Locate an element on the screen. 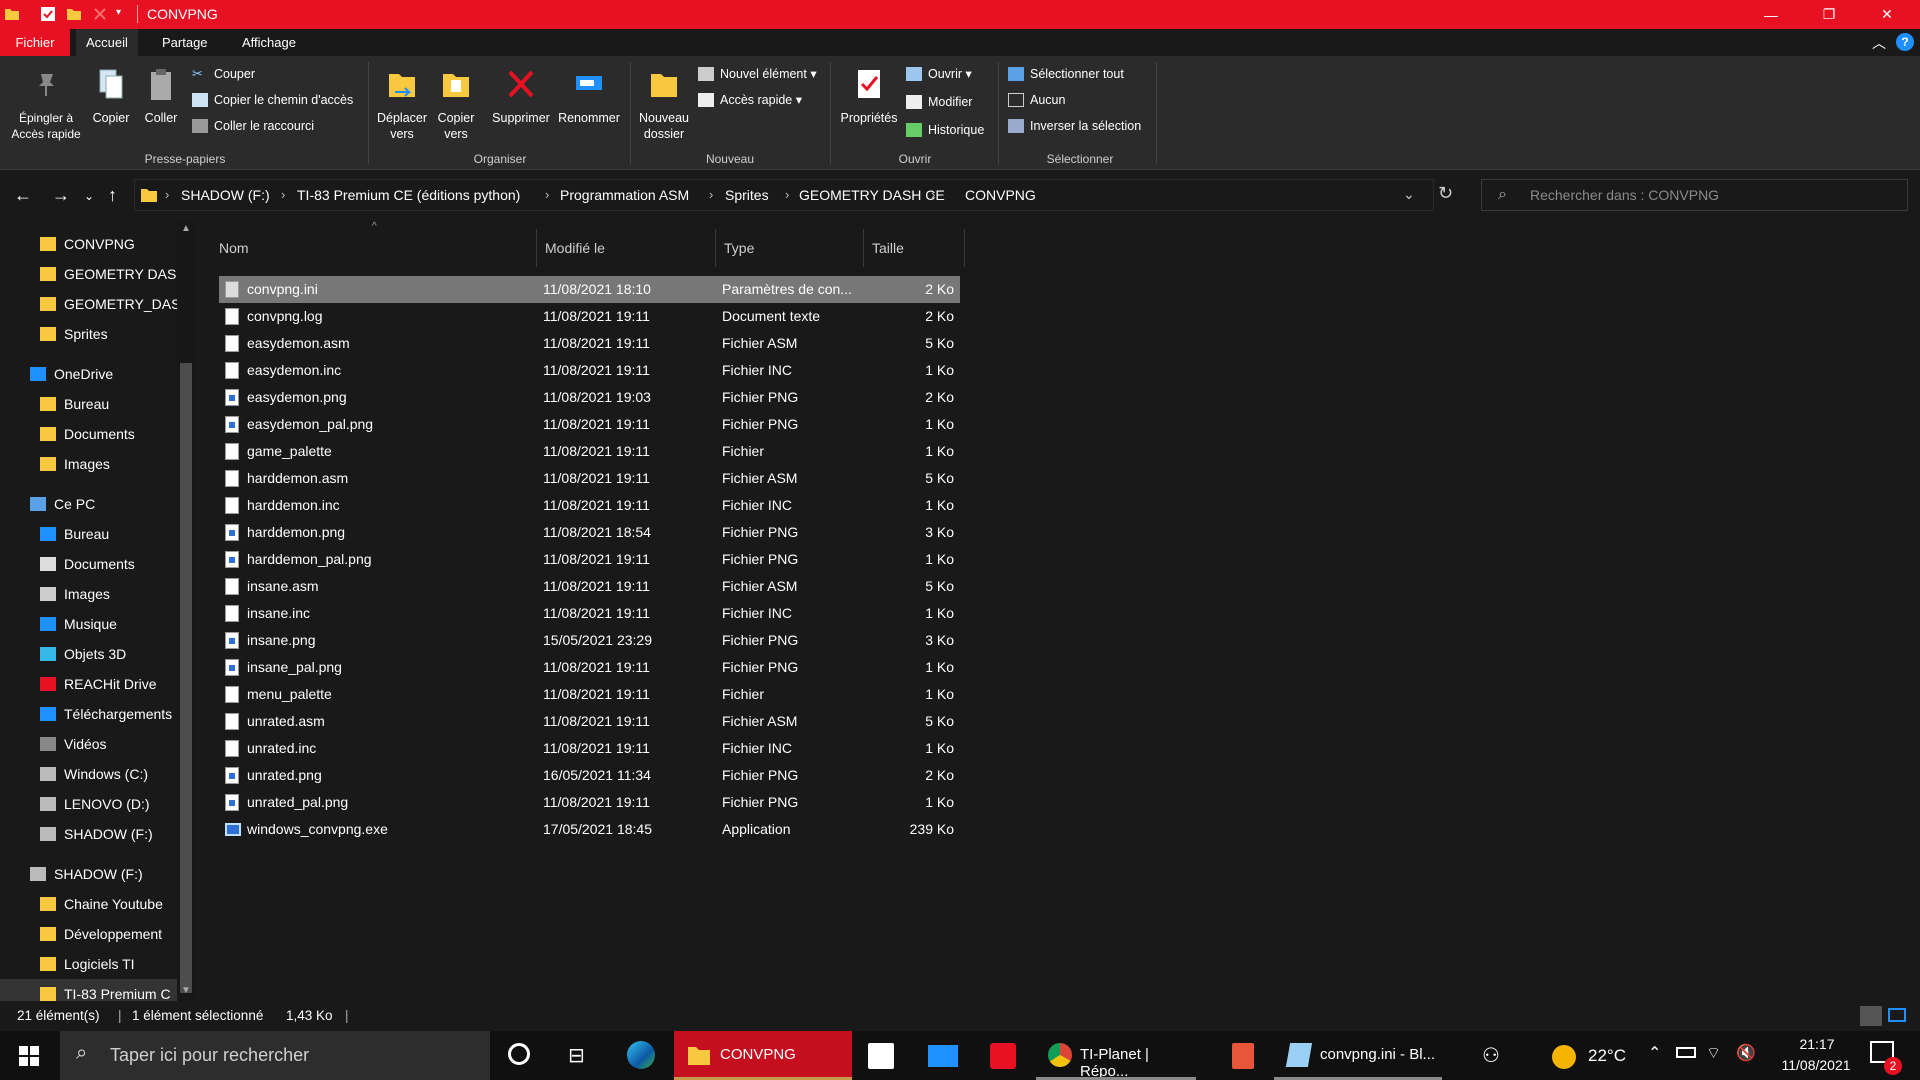 Image resolution: width=1920 pixels, height=1080 pixels. app-icon is located at coordinates (1243, 1056).